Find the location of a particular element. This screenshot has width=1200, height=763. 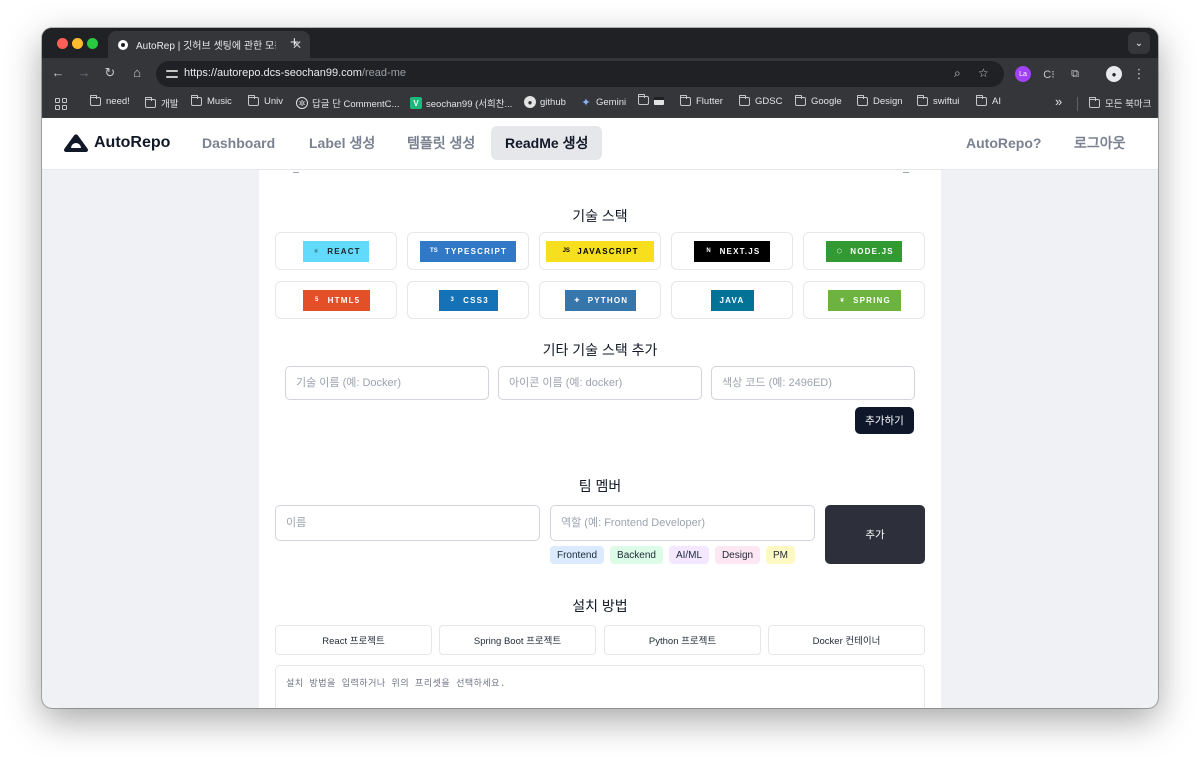

close-window-button is located at coordinates (62, 43).